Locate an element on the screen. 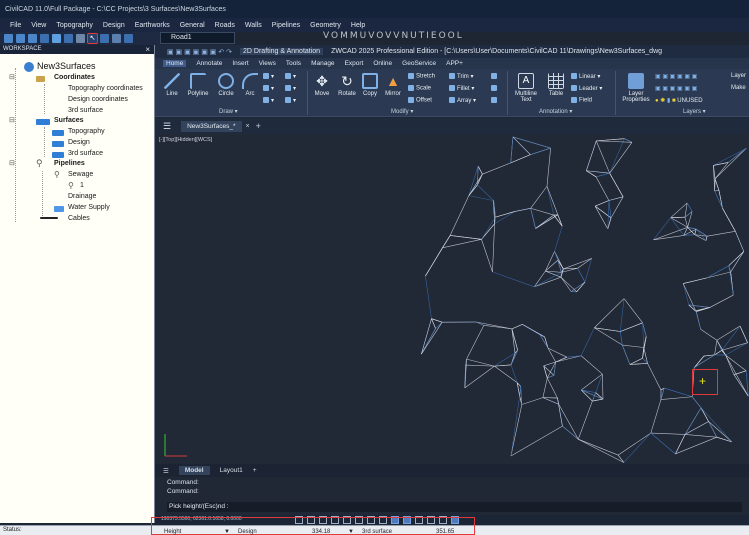 The width and height of the screenshot is (749, 535). expander-coordinates: ⊟ is located at coordinates (12, 78).